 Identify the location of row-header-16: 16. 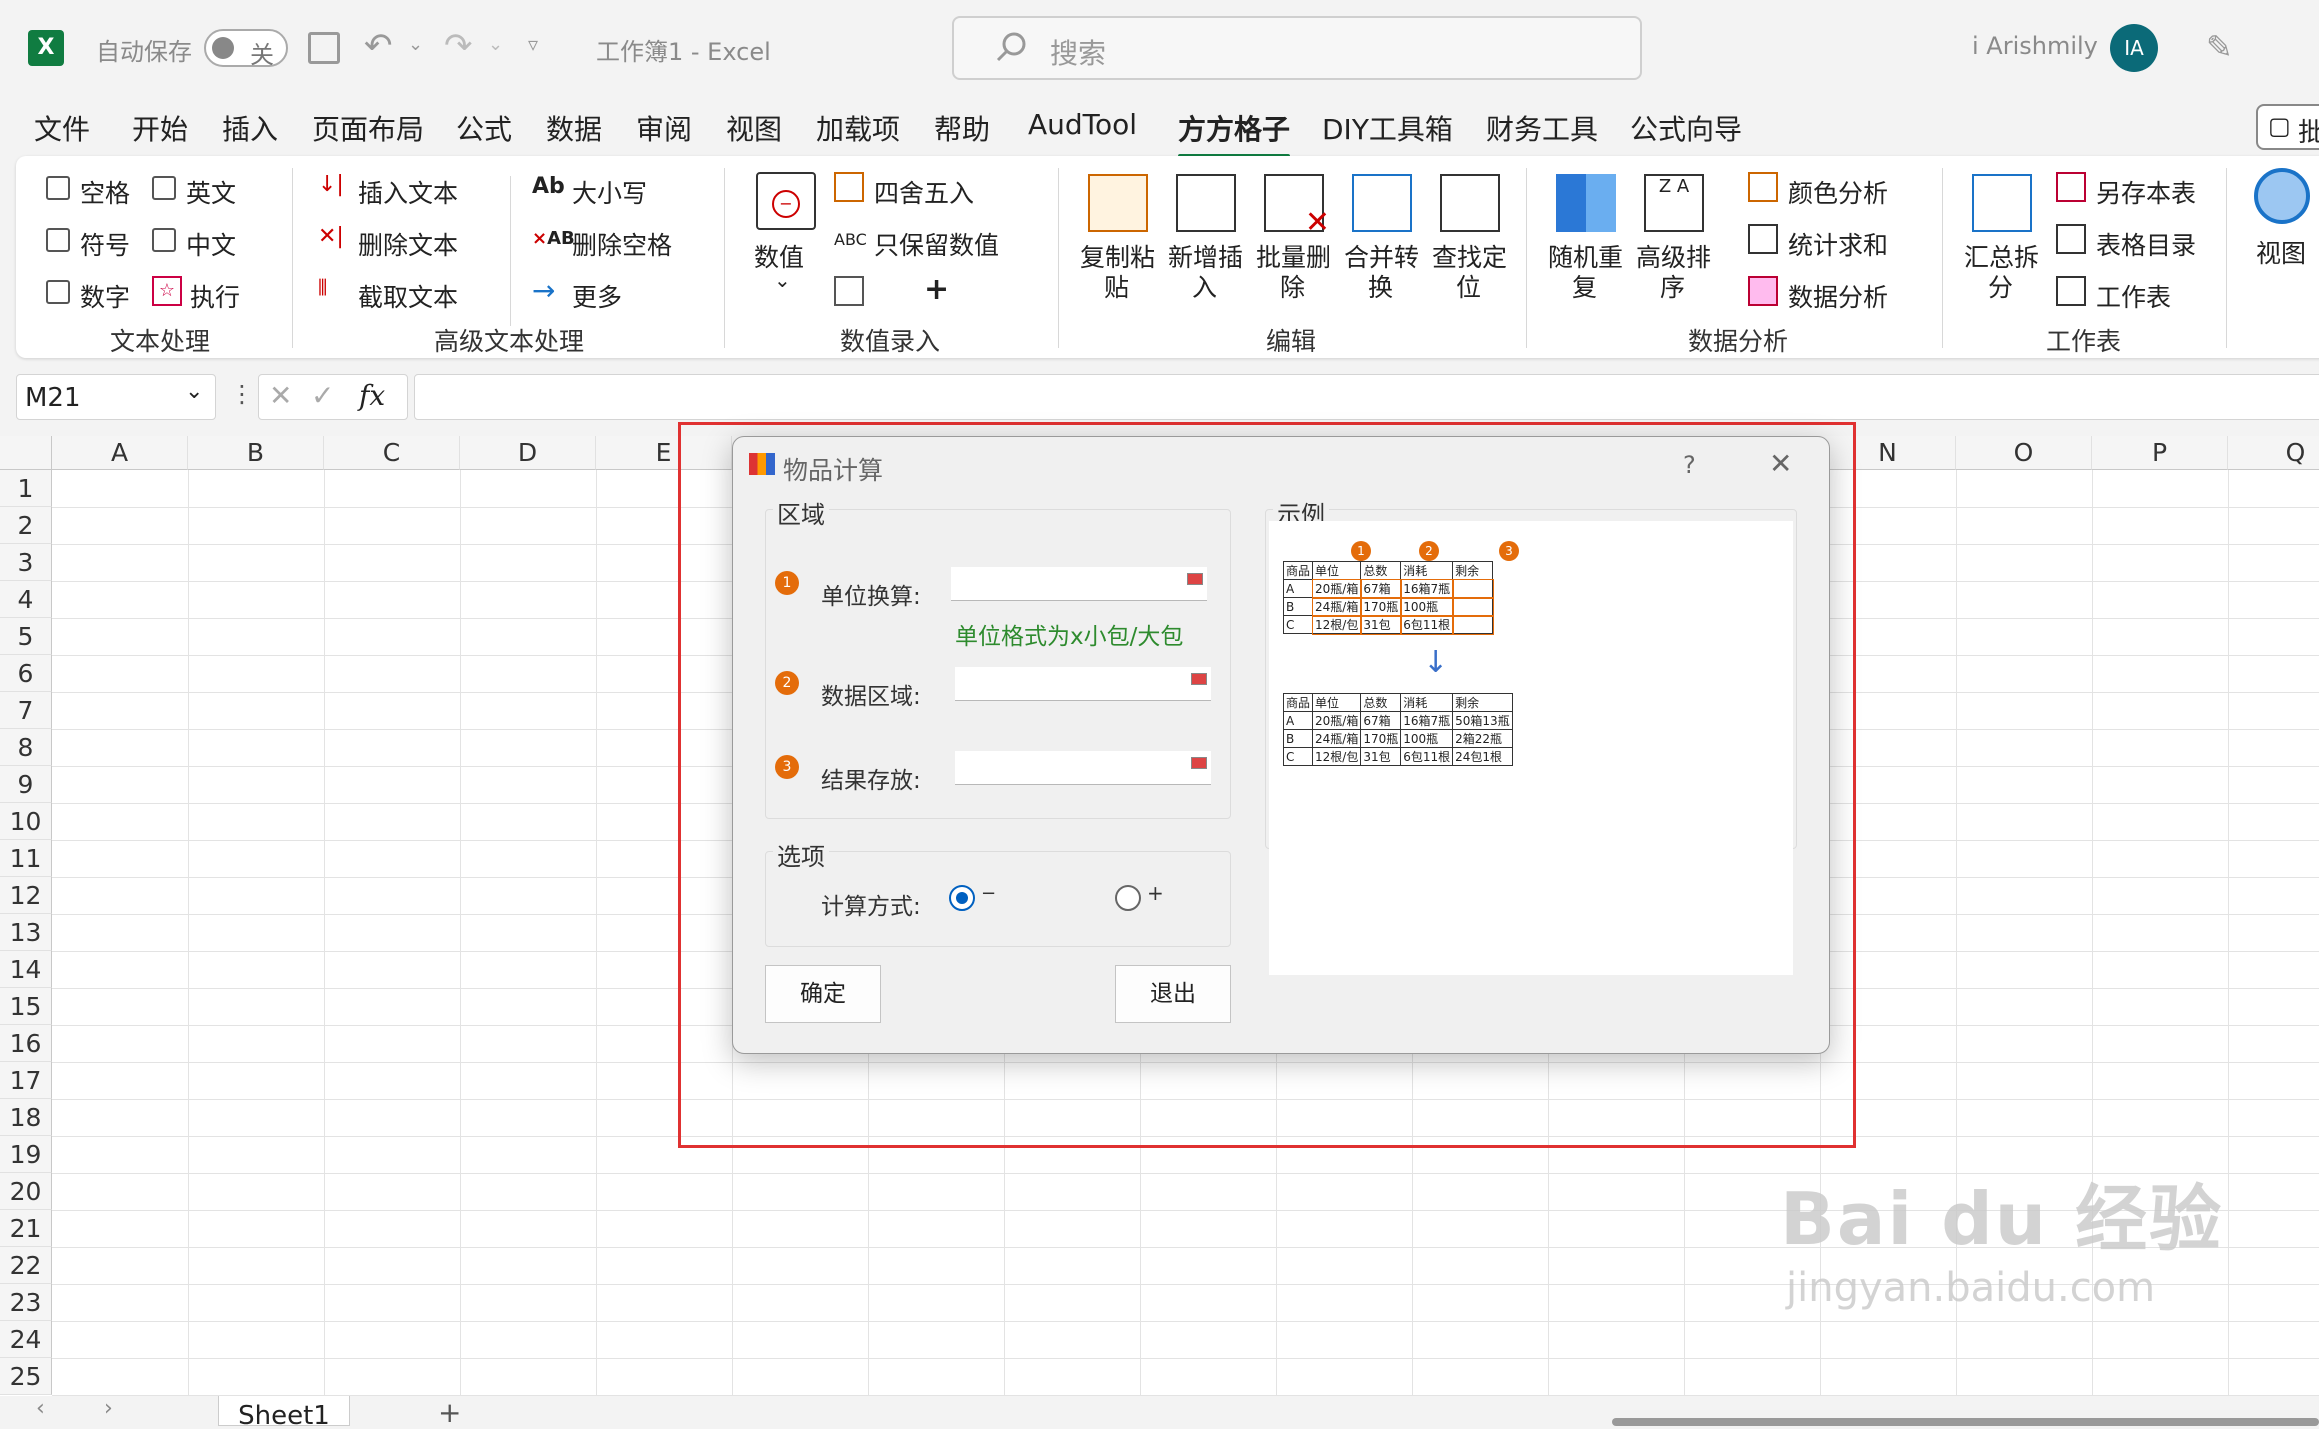
(26, 1043).